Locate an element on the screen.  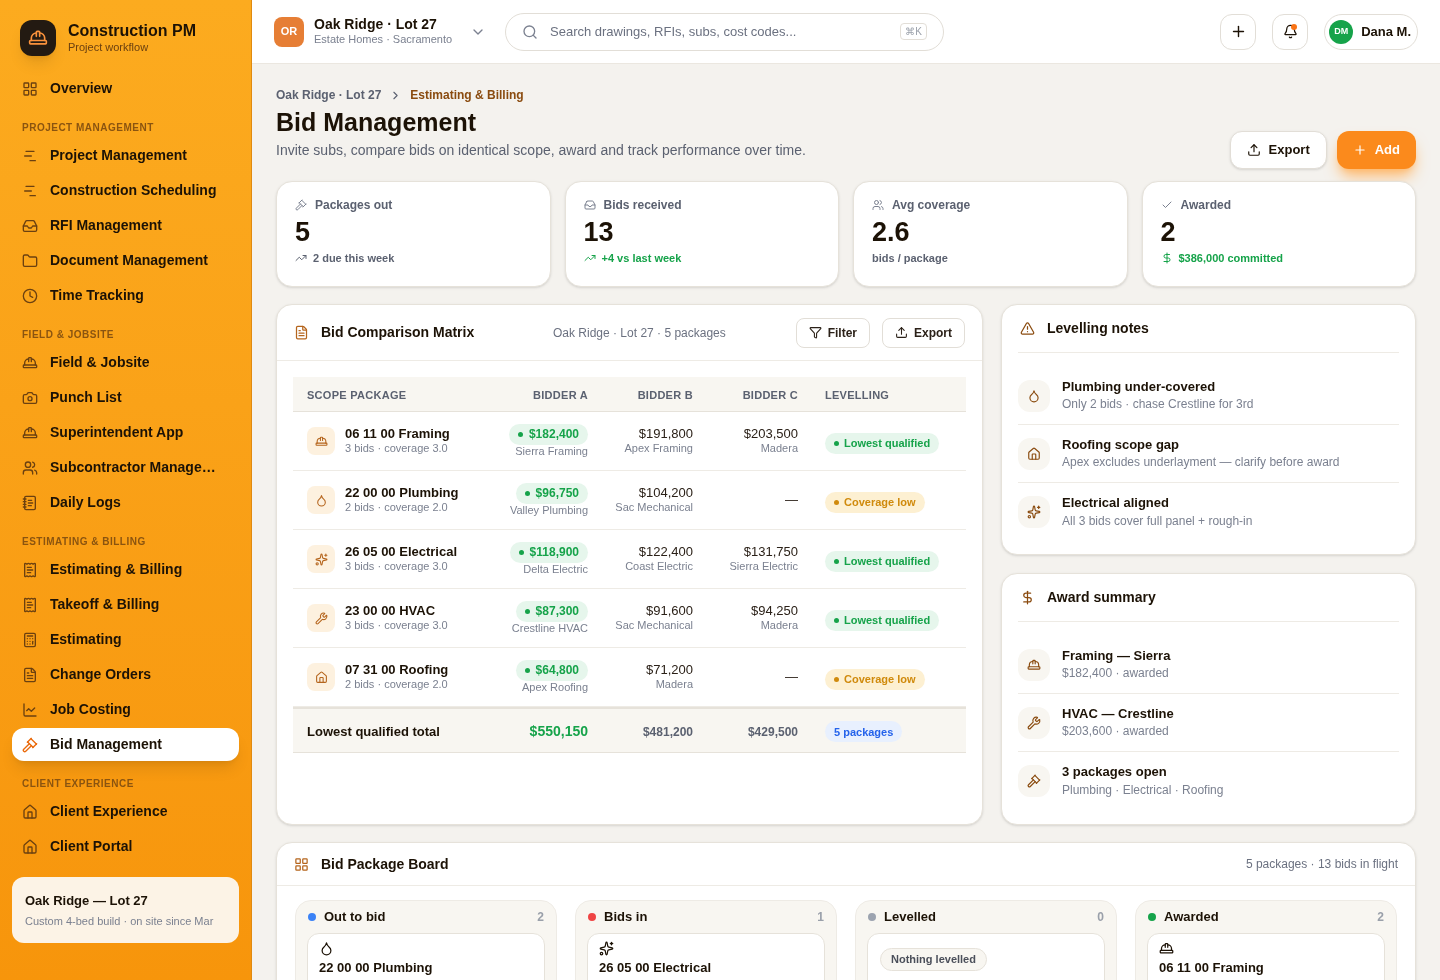
package-name: 23 00 00 HVAC is located at coordinates (391, 611).